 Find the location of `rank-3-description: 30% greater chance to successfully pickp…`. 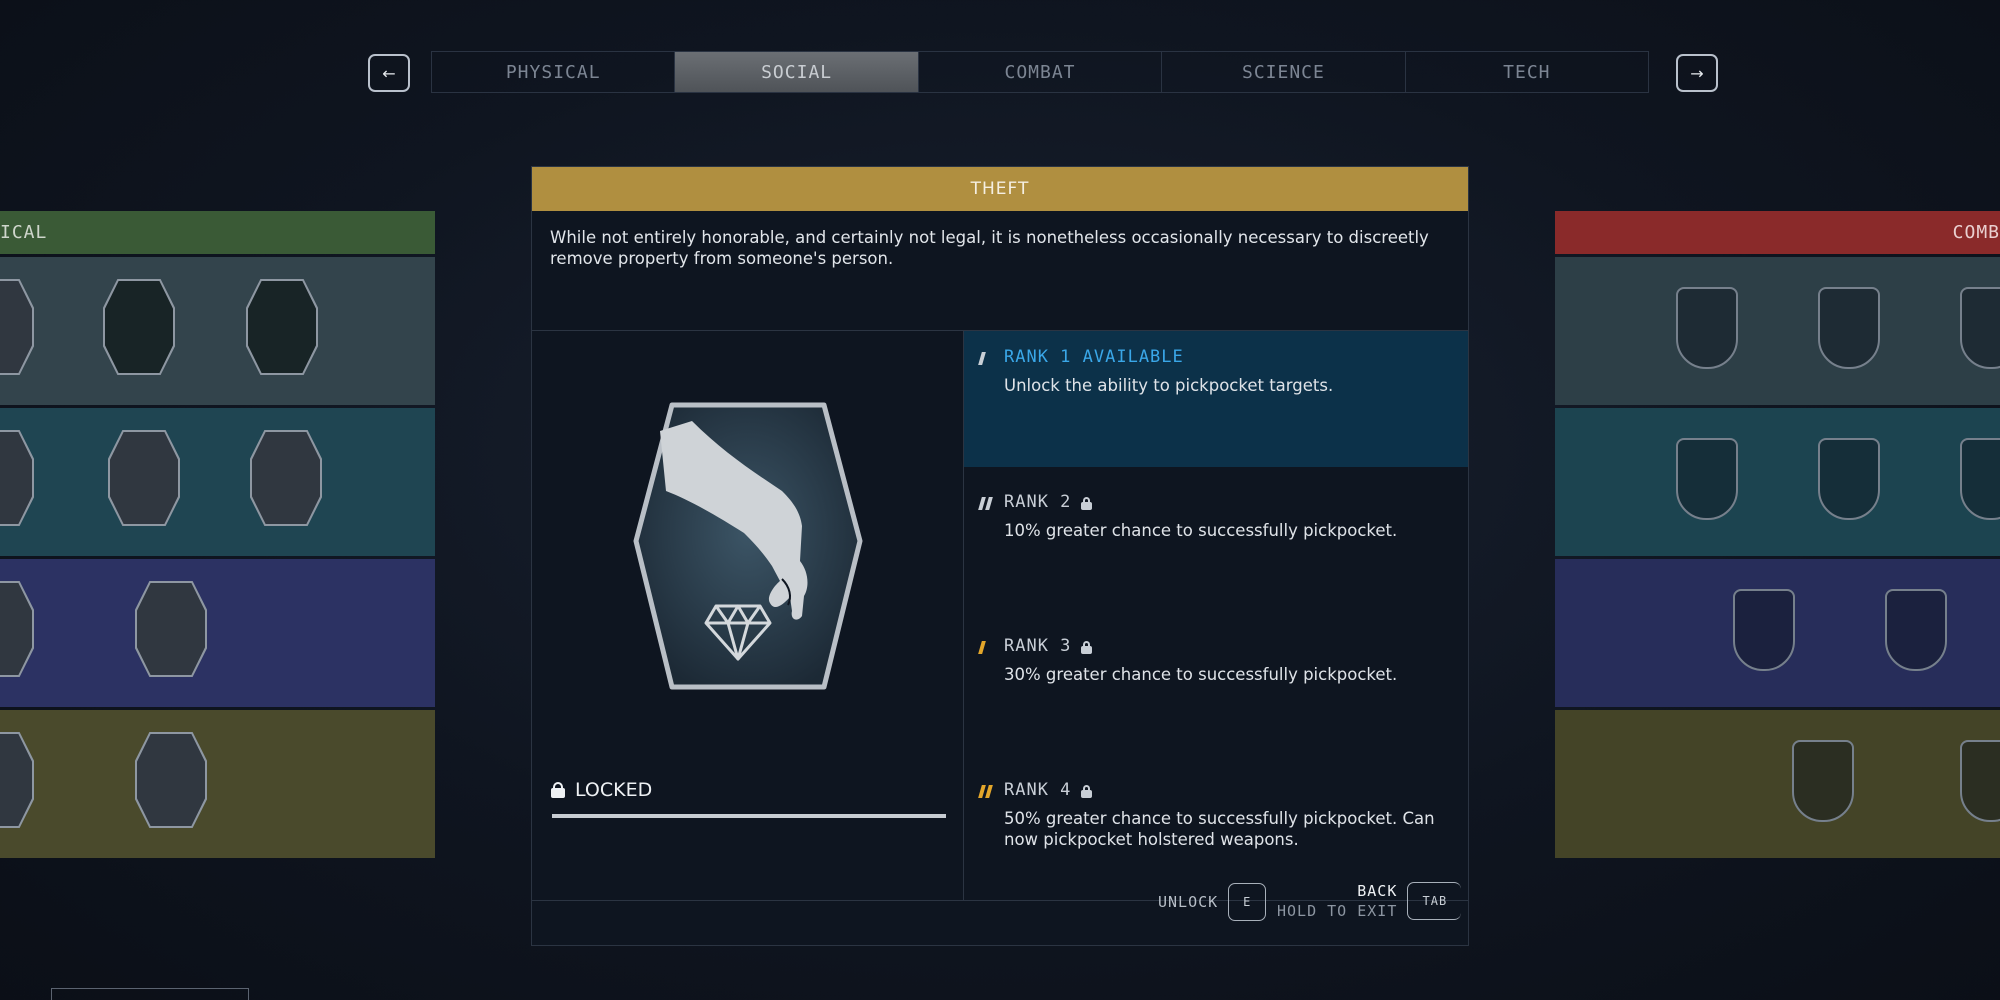

rank-3-description: 30% greater chance to successfully pickp… is located at coordinates (1201, 674).